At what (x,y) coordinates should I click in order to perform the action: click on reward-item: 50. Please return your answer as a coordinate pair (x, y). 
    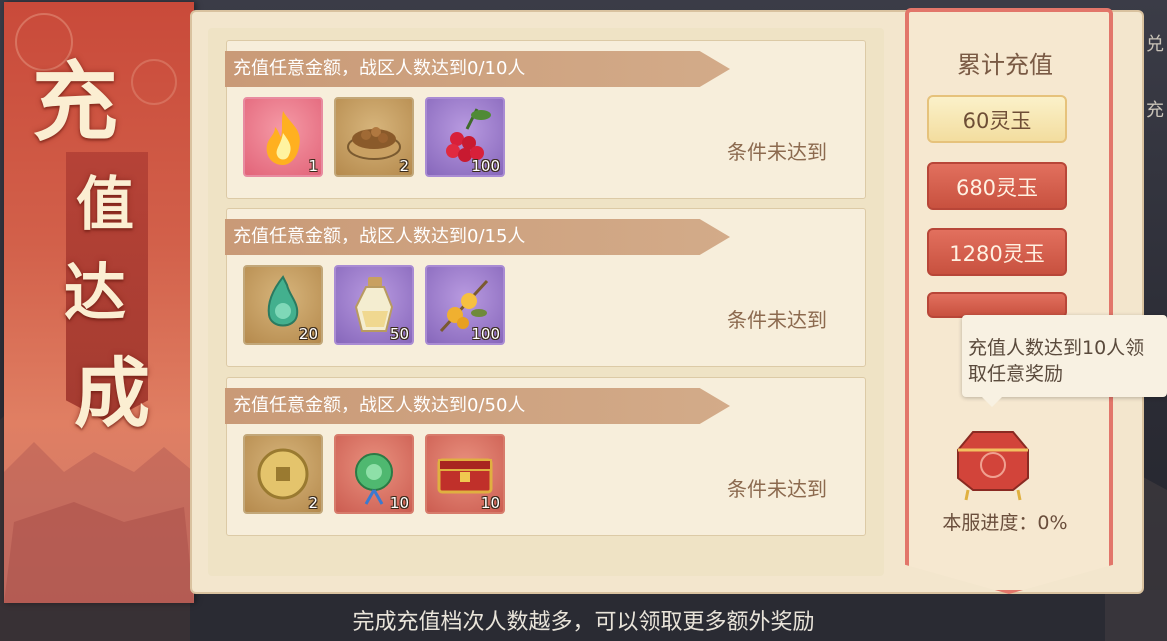
    Looking at the image, I should click on (374, 305).